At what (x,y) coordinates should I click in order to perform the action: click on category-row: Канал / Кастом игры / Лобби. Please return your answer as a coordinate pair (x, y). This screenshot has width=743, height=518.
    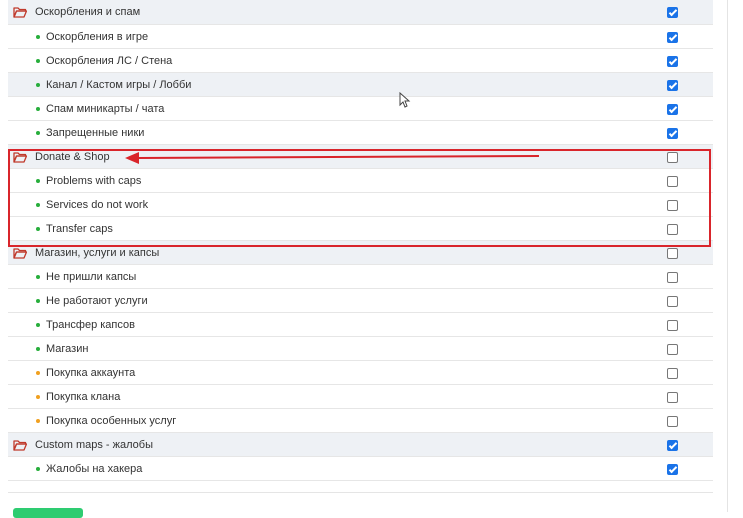
    Looking at the image, I should click on (360, 85).